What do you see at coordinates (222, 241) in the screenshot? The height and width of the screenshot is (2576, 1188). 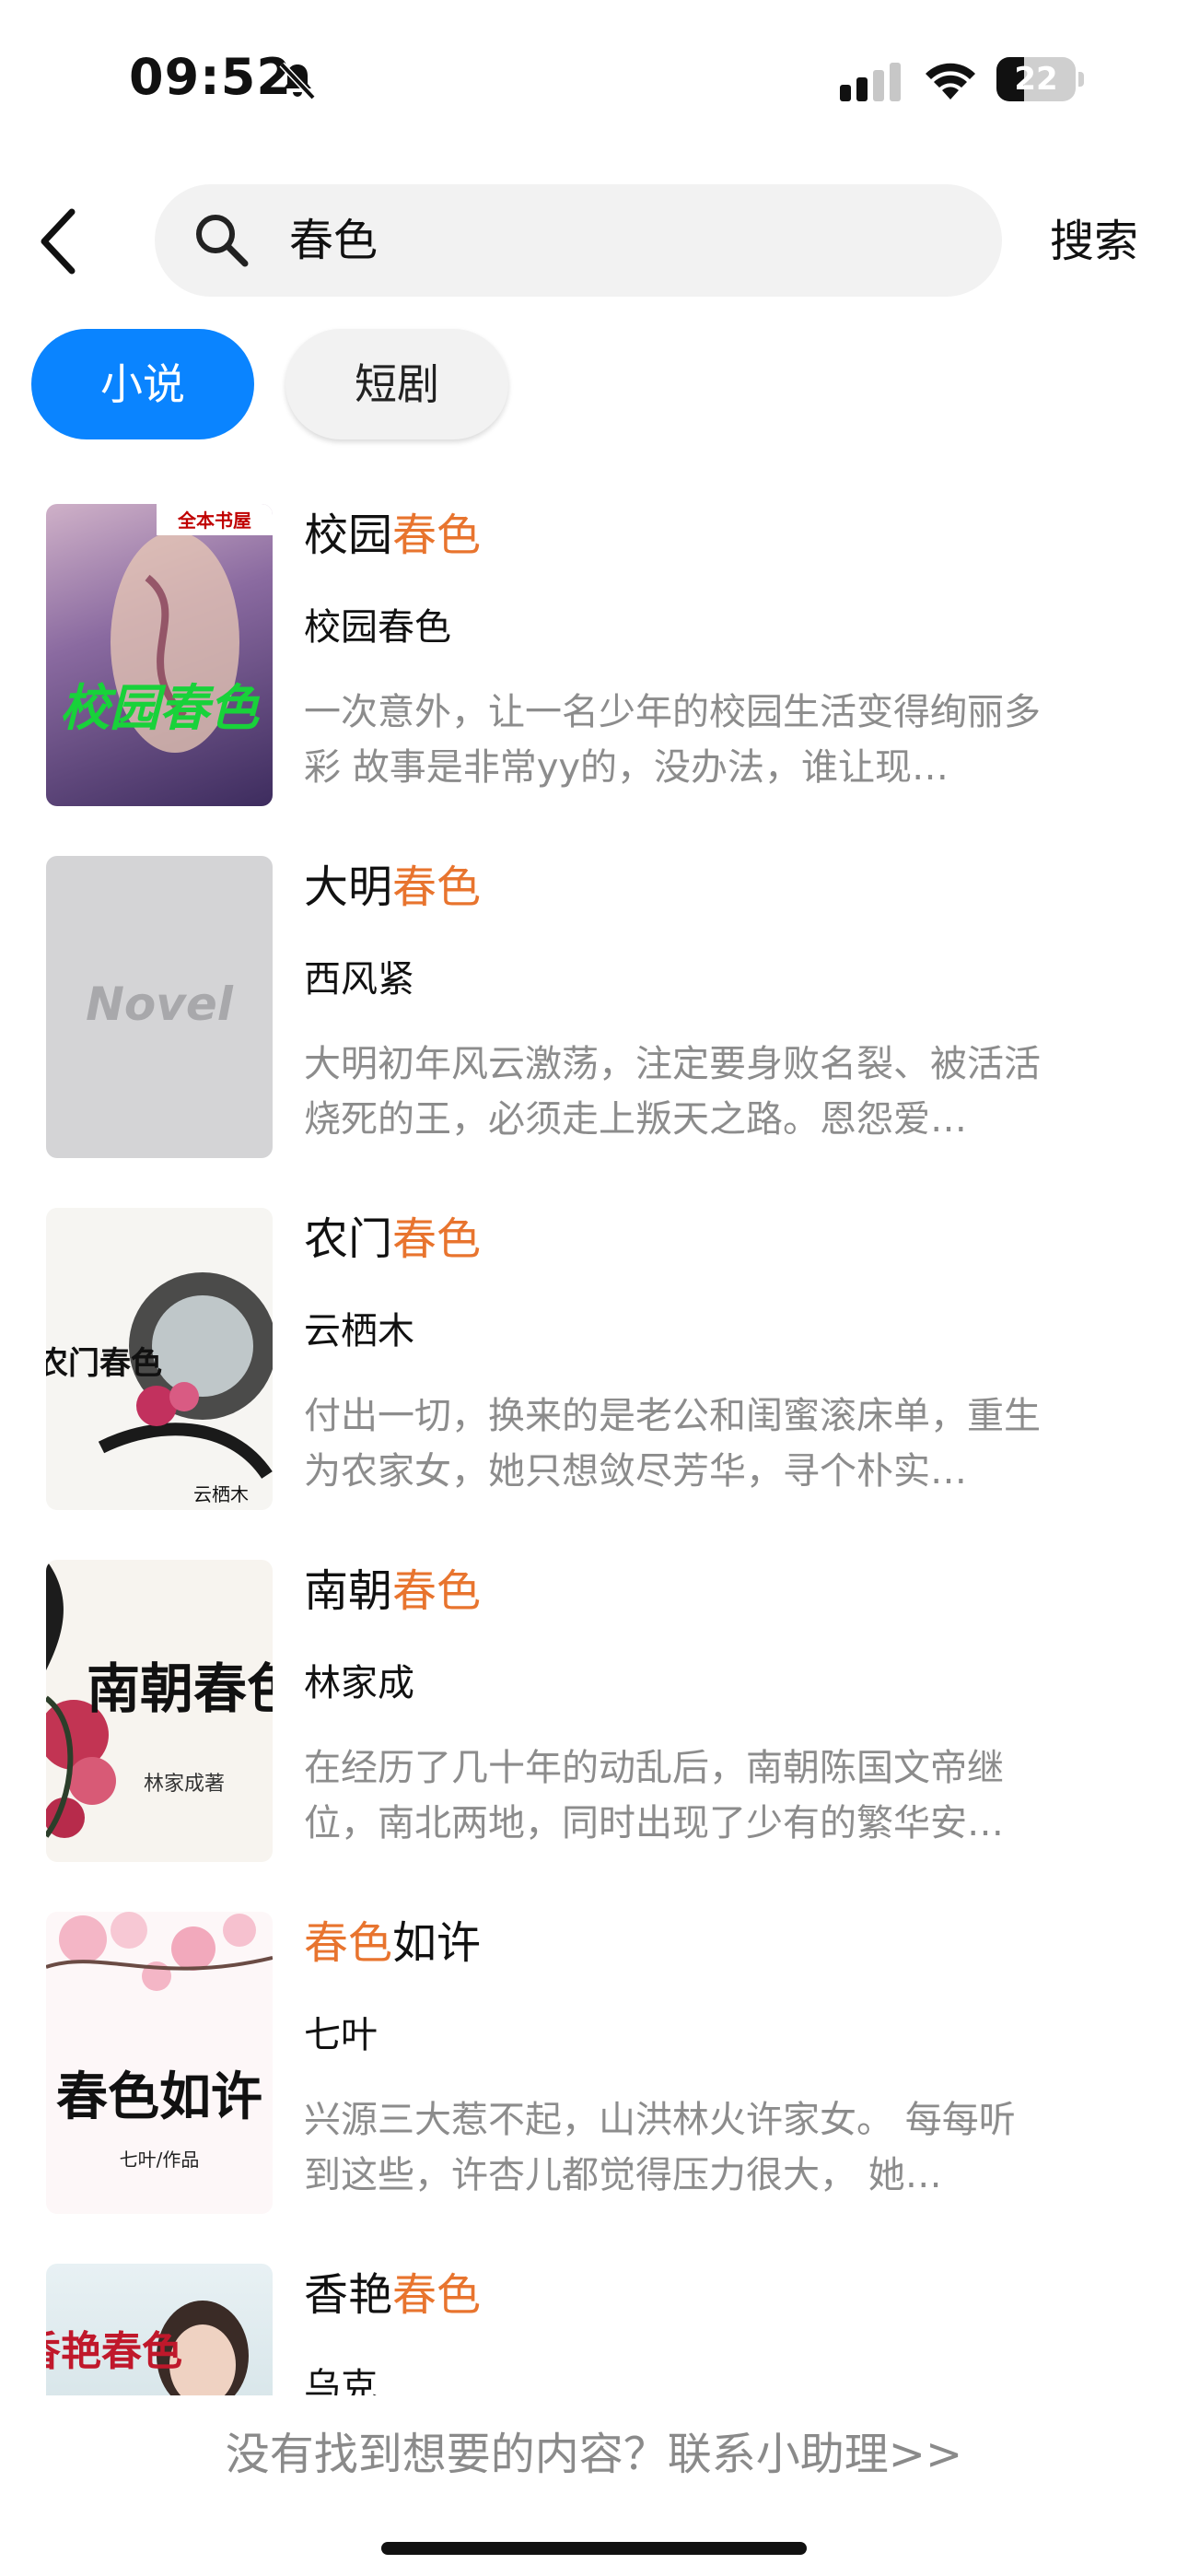 I see `search-icon` at bounding box center [222, 241].